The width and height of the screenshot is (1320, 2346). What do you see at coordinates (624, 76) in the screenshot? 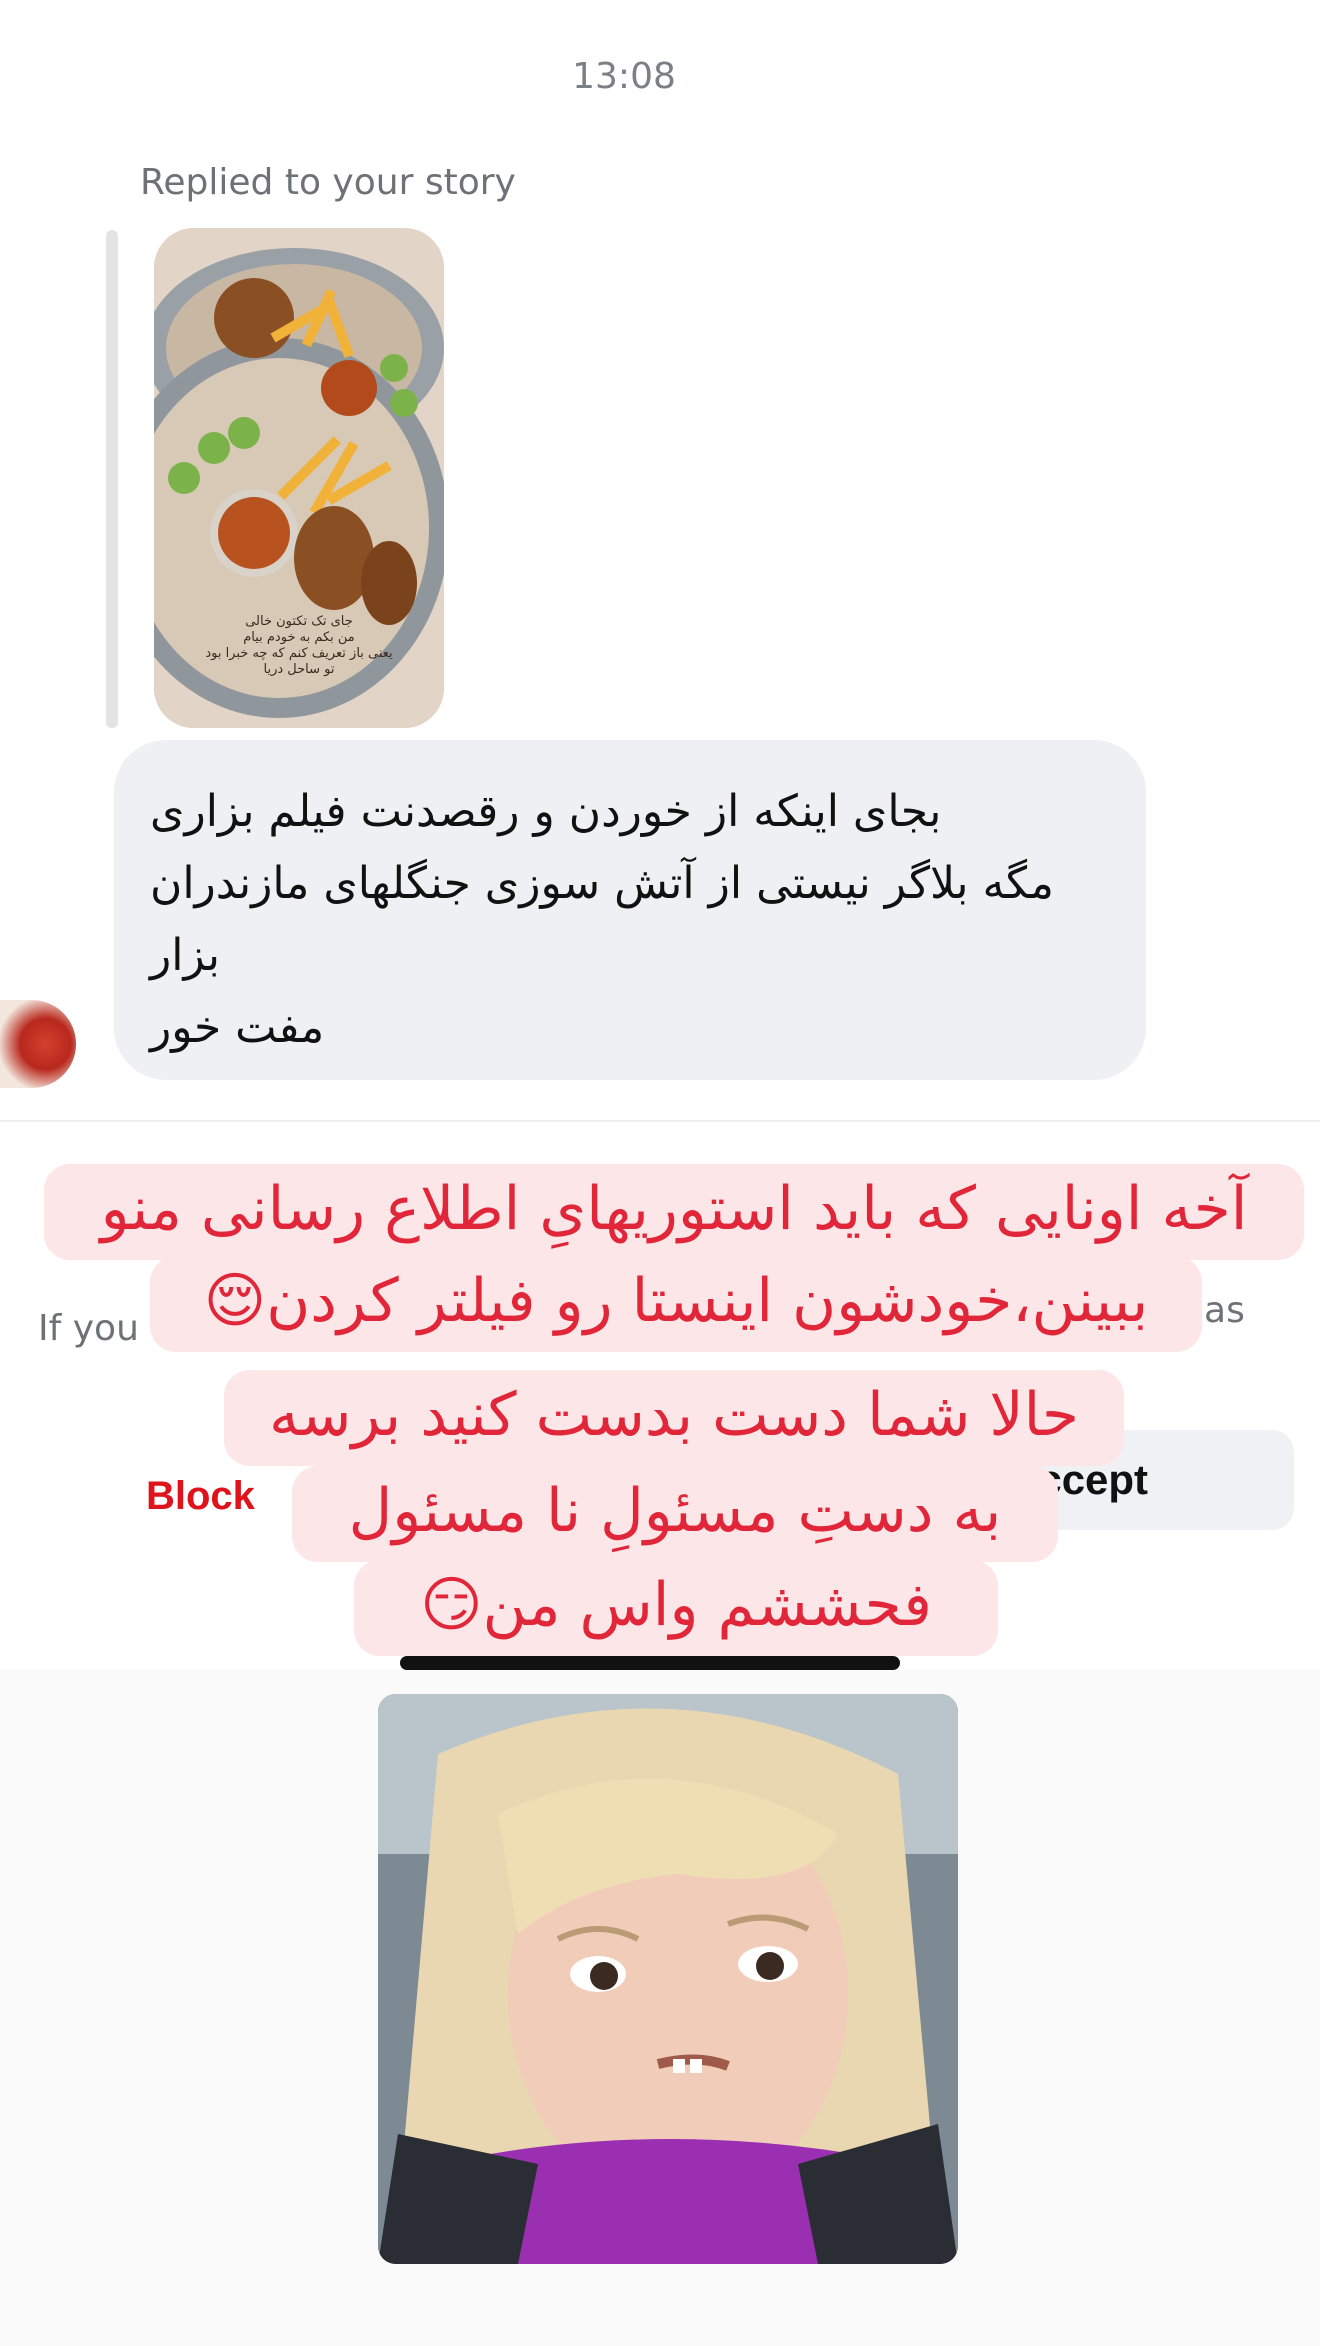
I see `message-timestamp: 13:08` at bounding box center [624, 76].